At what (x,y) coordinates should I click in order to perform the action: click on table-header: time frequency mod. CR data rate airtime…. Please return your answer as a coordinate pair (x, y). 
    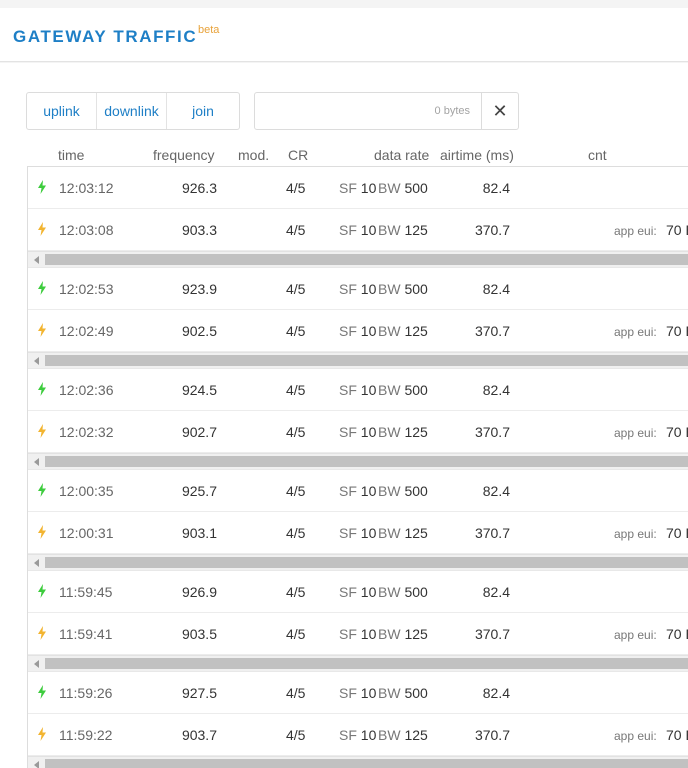
    Looking at the image, I should click on (344, 156).